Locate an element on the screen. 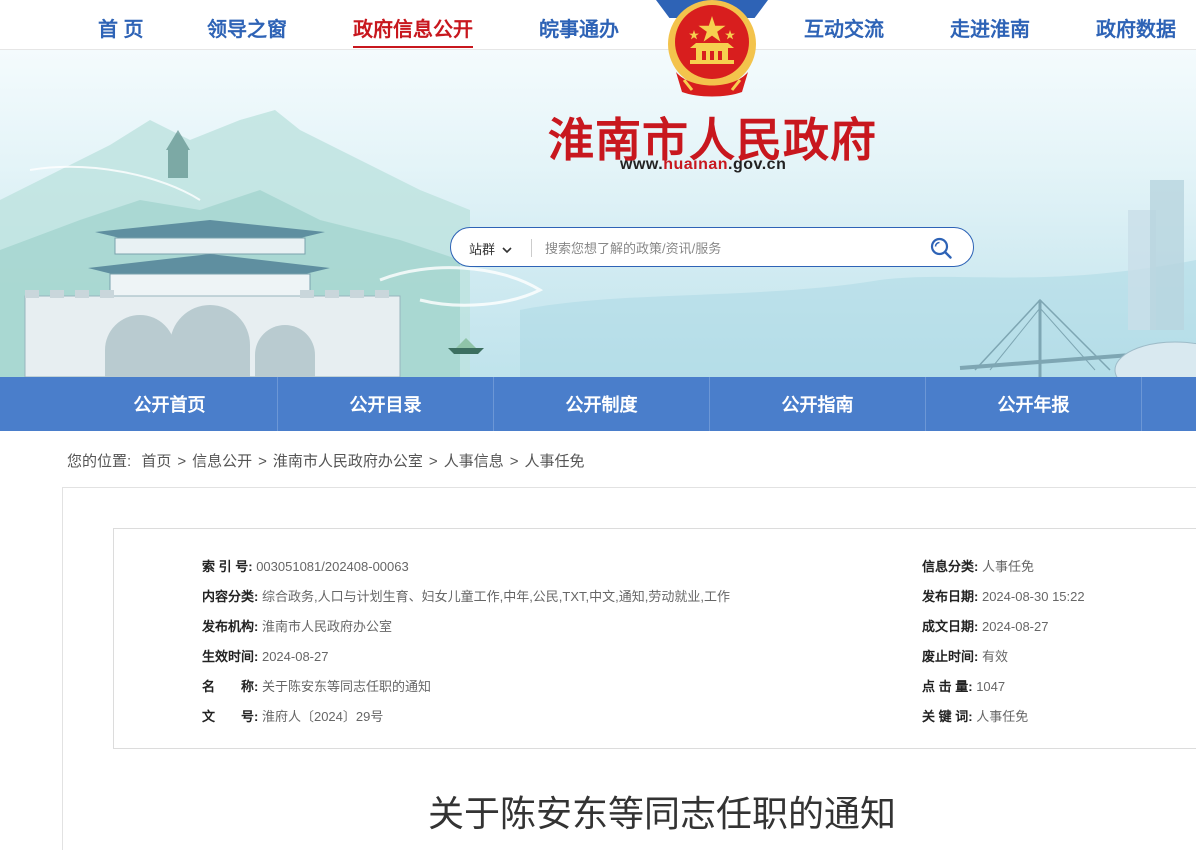 Image resolution: width=1196 pixels, height=850 pixels. search-icon is located at coordinates (941, 248).